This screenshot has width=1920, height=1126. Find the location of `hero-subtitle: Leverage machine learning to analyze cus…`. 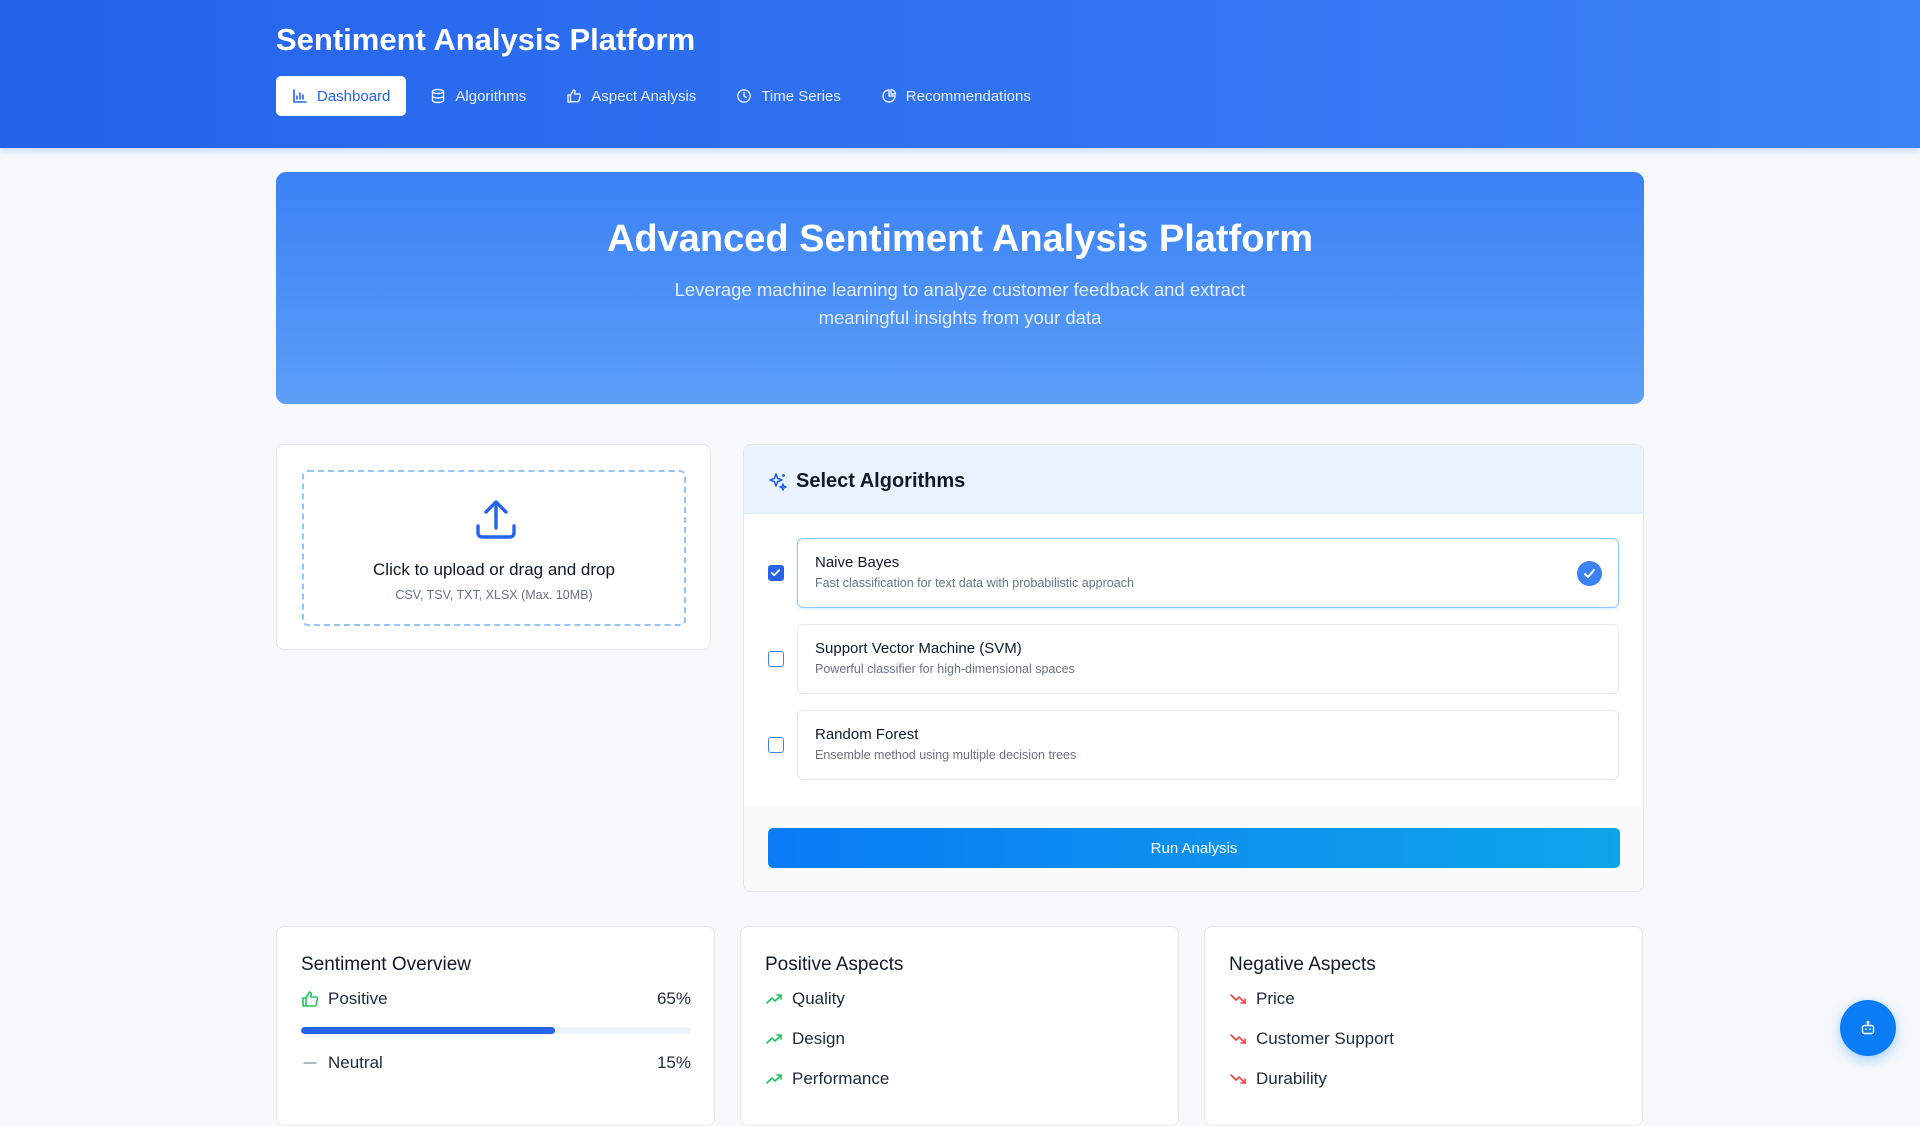

hero-subtitle: Leverage machine learning to analyze cus… is located at coordinates (960, 303).